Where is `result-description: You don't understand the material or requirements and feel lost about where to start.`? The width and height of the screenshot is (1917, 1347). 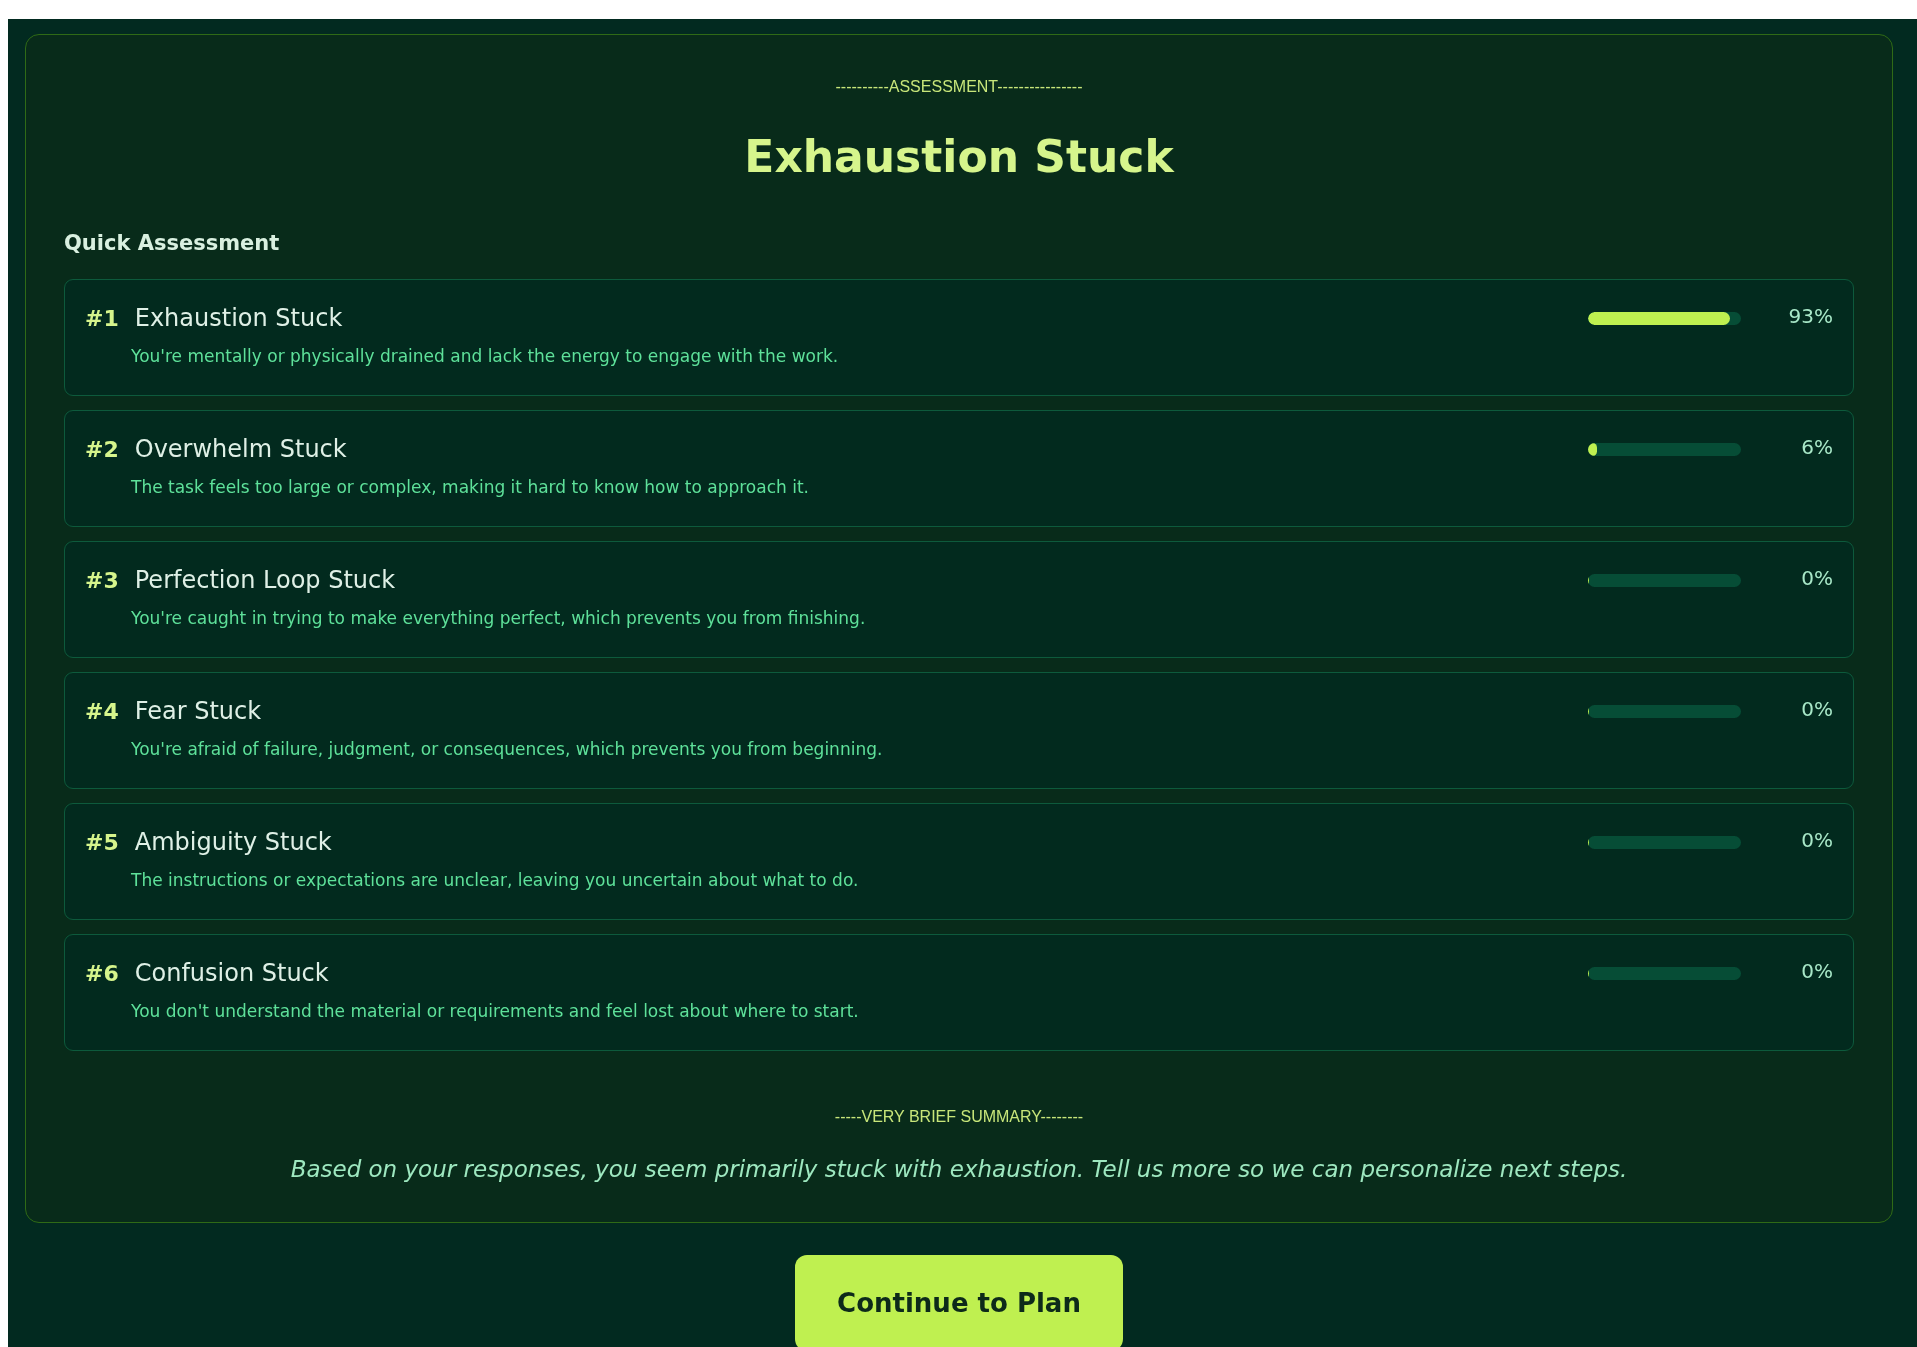 result-description: You don't understand the material or requirements and feel lost about where to start. is located at coordinates (495, 1011).